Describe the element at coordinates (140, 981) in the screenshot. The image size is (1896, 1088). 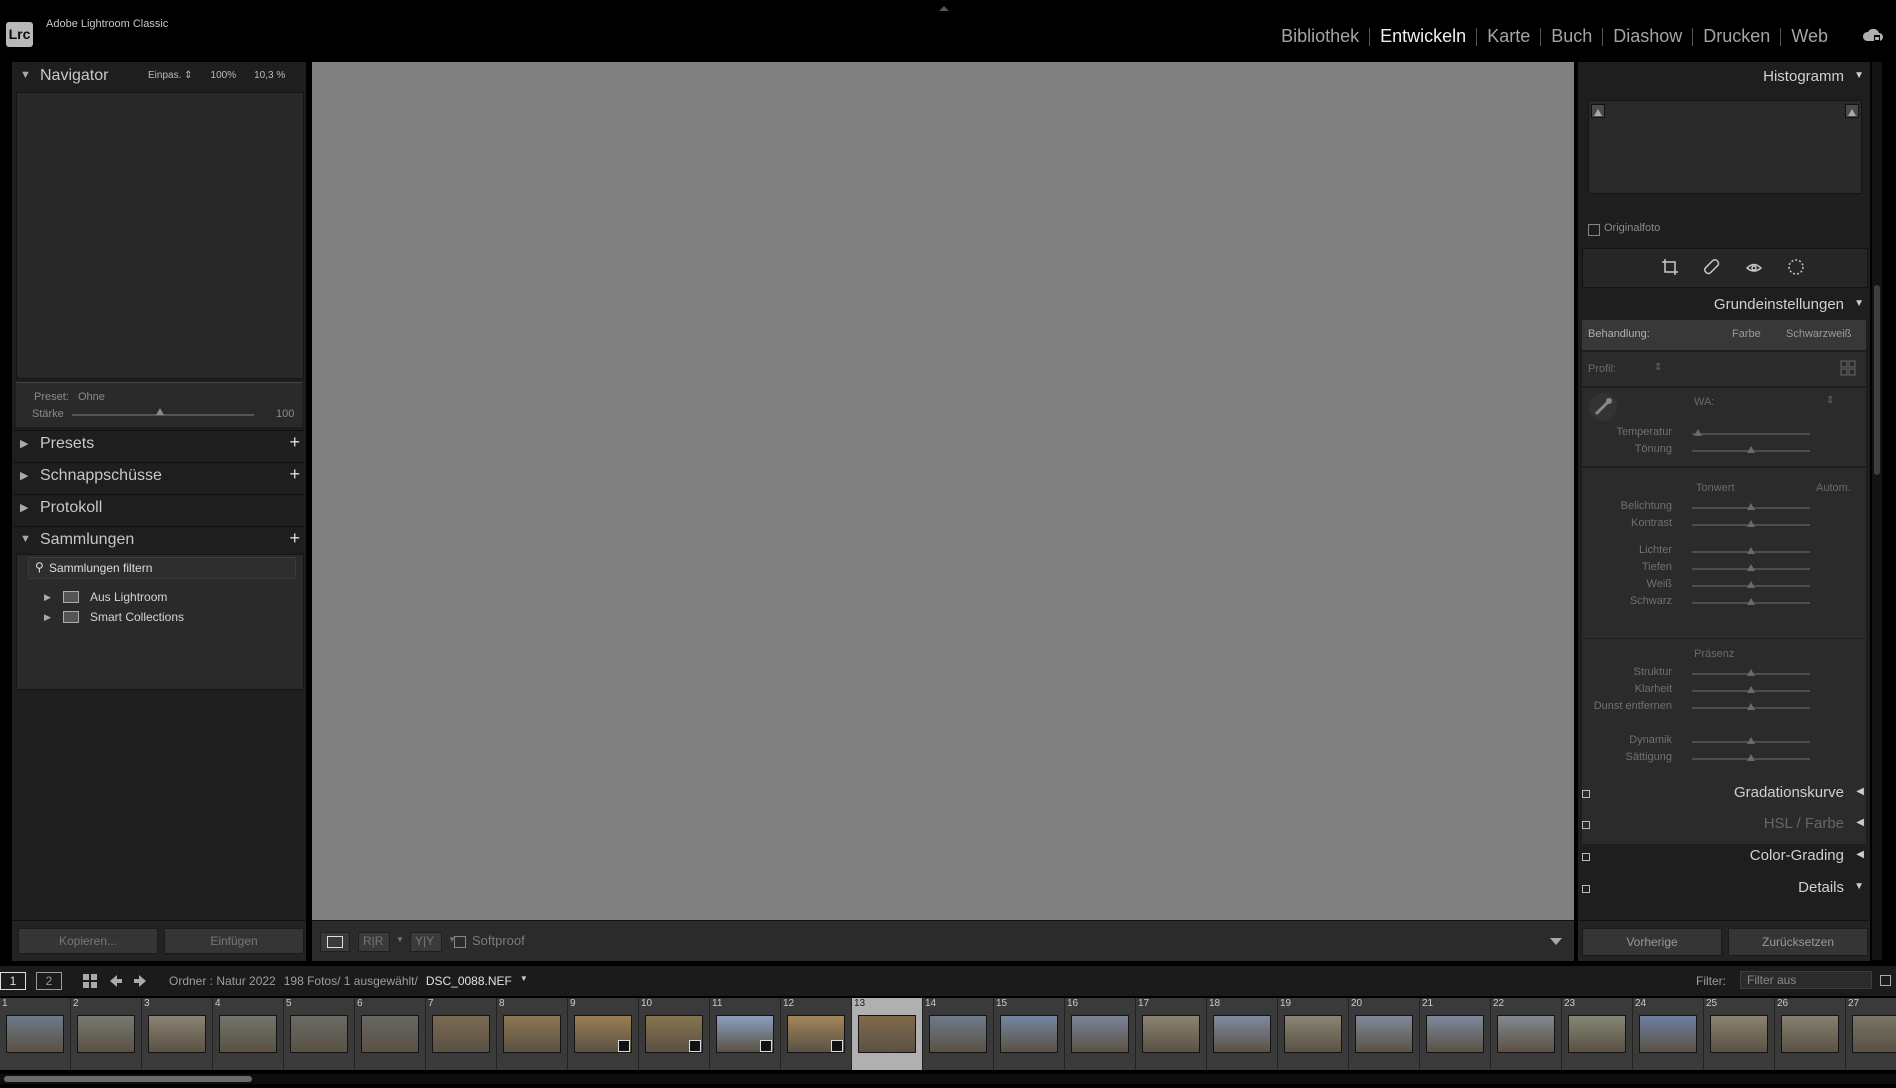
I see `forward-arrow-icon` at that location.